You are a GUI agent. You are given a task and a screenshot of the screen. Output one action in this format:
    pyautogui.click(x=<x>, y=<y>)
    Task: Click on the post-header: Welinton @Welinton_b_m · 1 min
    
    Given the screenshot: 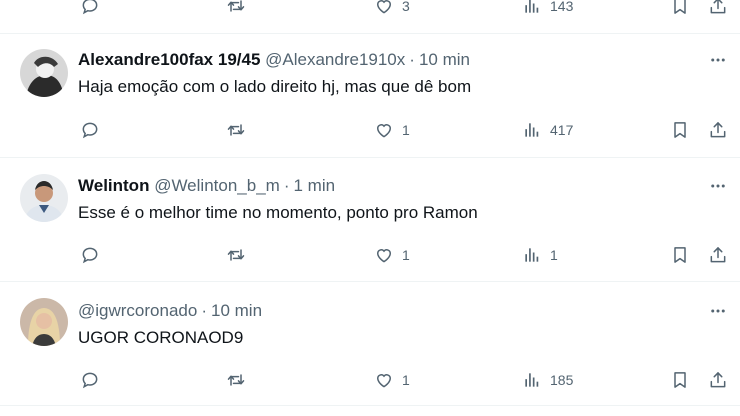 What is the action you would take?
    pyautogui.click(x=206, y=186)
    